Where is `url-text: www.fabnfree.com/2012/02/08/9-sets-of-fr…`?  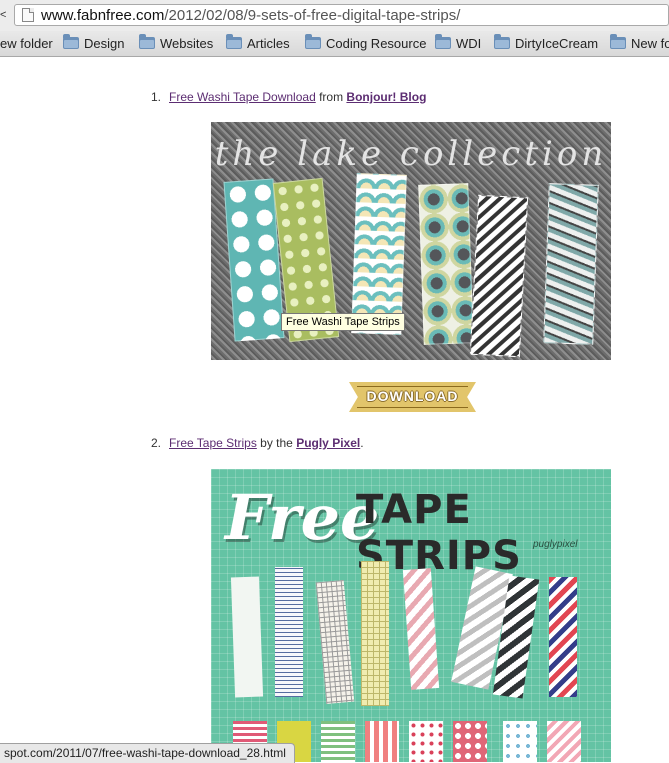 url-text: www.fabnfree.com/2012/02/08/9-sets-of-fr… is located at coordinates (250, 15).